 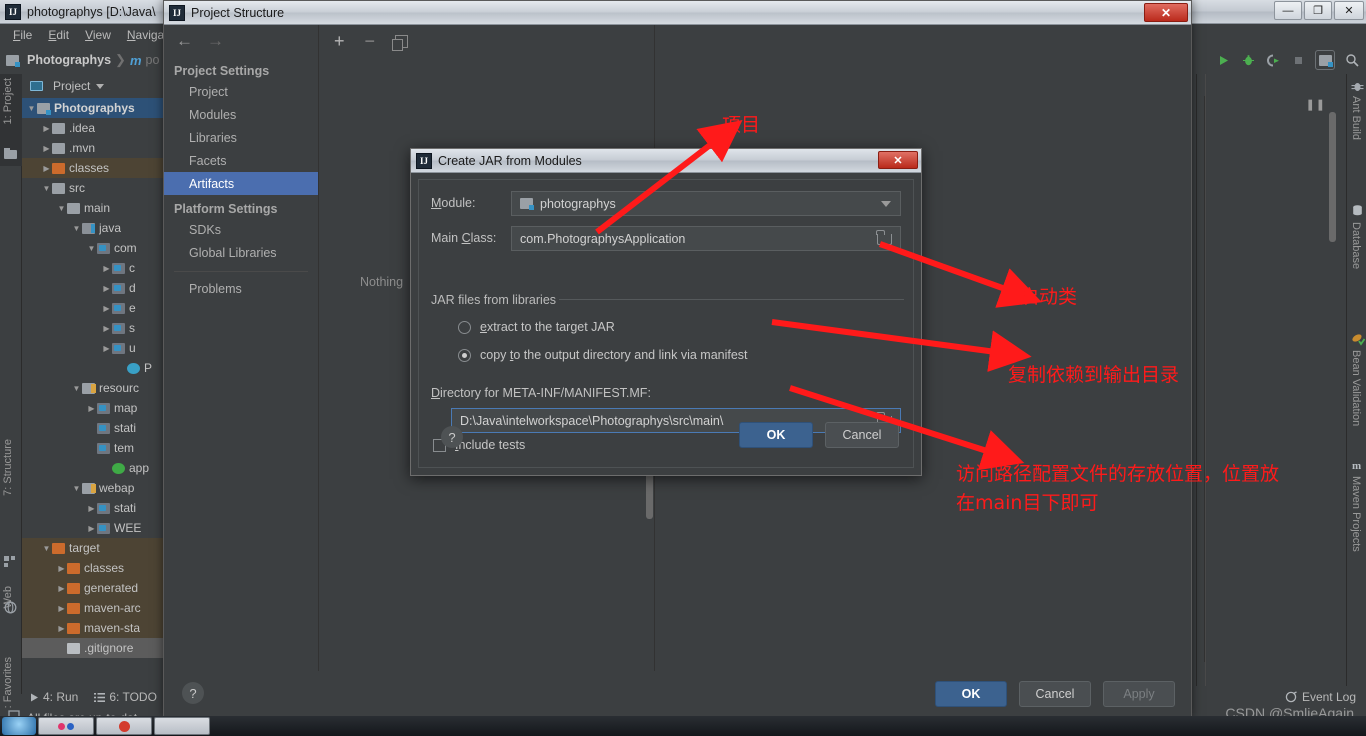 I want to click on tree-node: ▶ d, so click(x=94, y=288).